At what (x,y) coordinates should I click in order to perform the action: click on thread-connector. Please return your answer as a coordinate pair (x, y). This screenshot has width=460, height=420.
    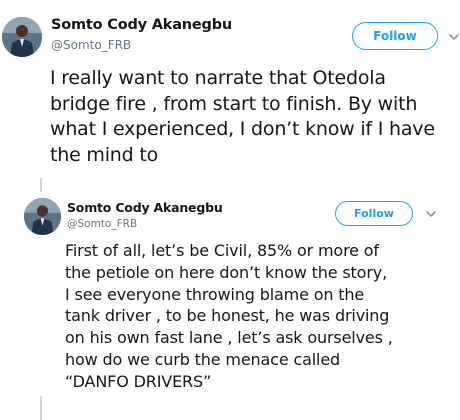
    Looking at the image, I should click on (41, 408).